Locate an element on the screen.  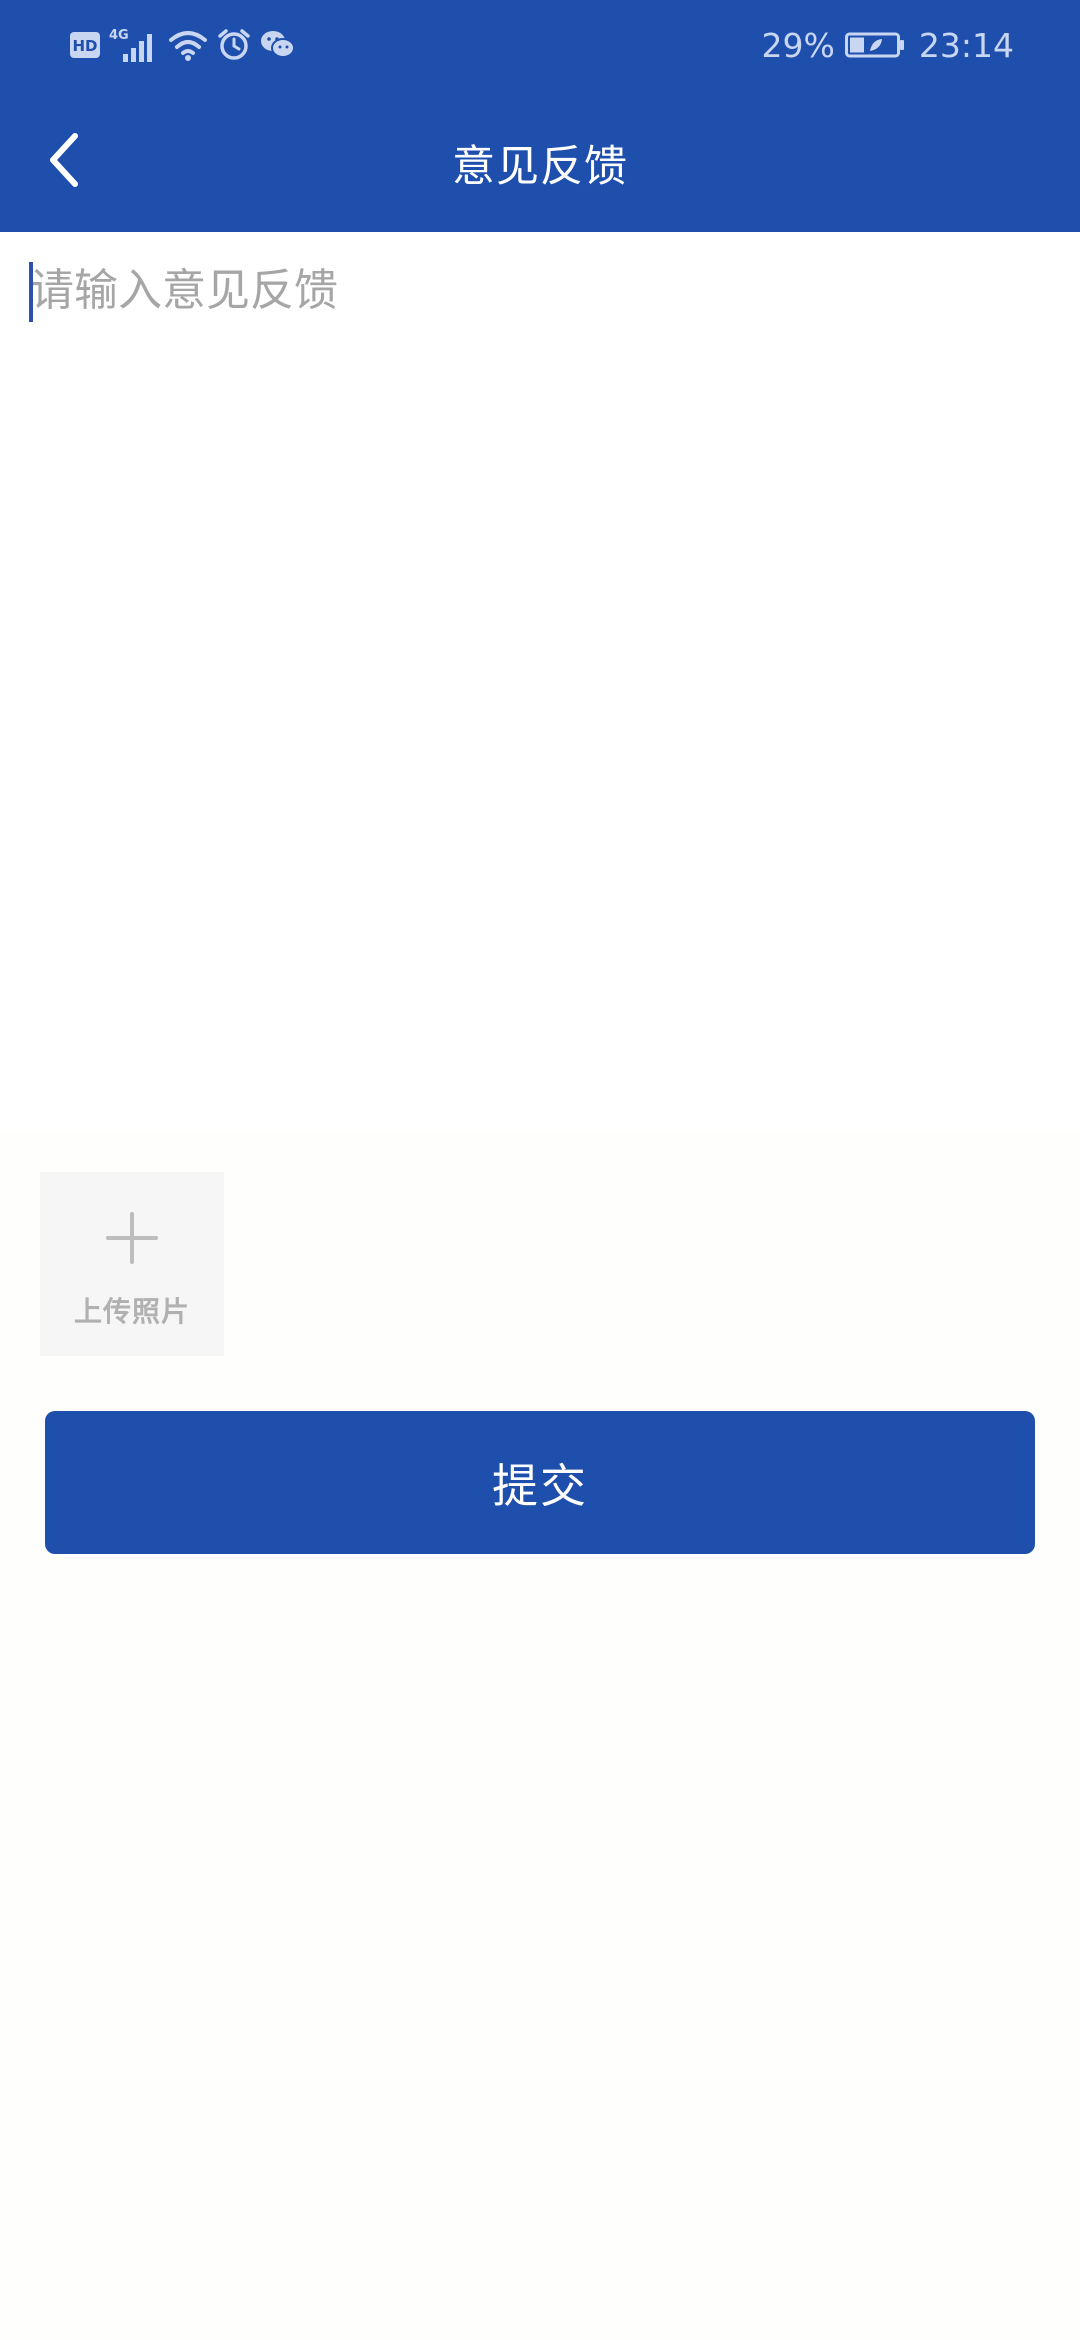
upload-photo-button: 上传照片 is located at coordinates (132, 1264).